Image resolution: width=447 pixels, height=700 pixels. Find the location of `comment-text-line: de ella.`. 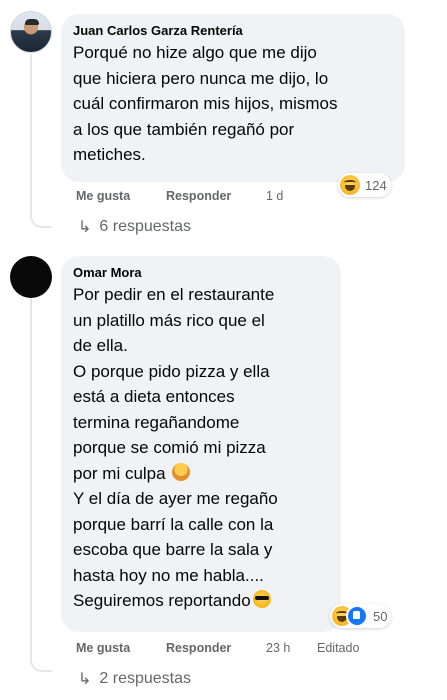

comment-text-line: de ella. is located at coordinates (100, 345).